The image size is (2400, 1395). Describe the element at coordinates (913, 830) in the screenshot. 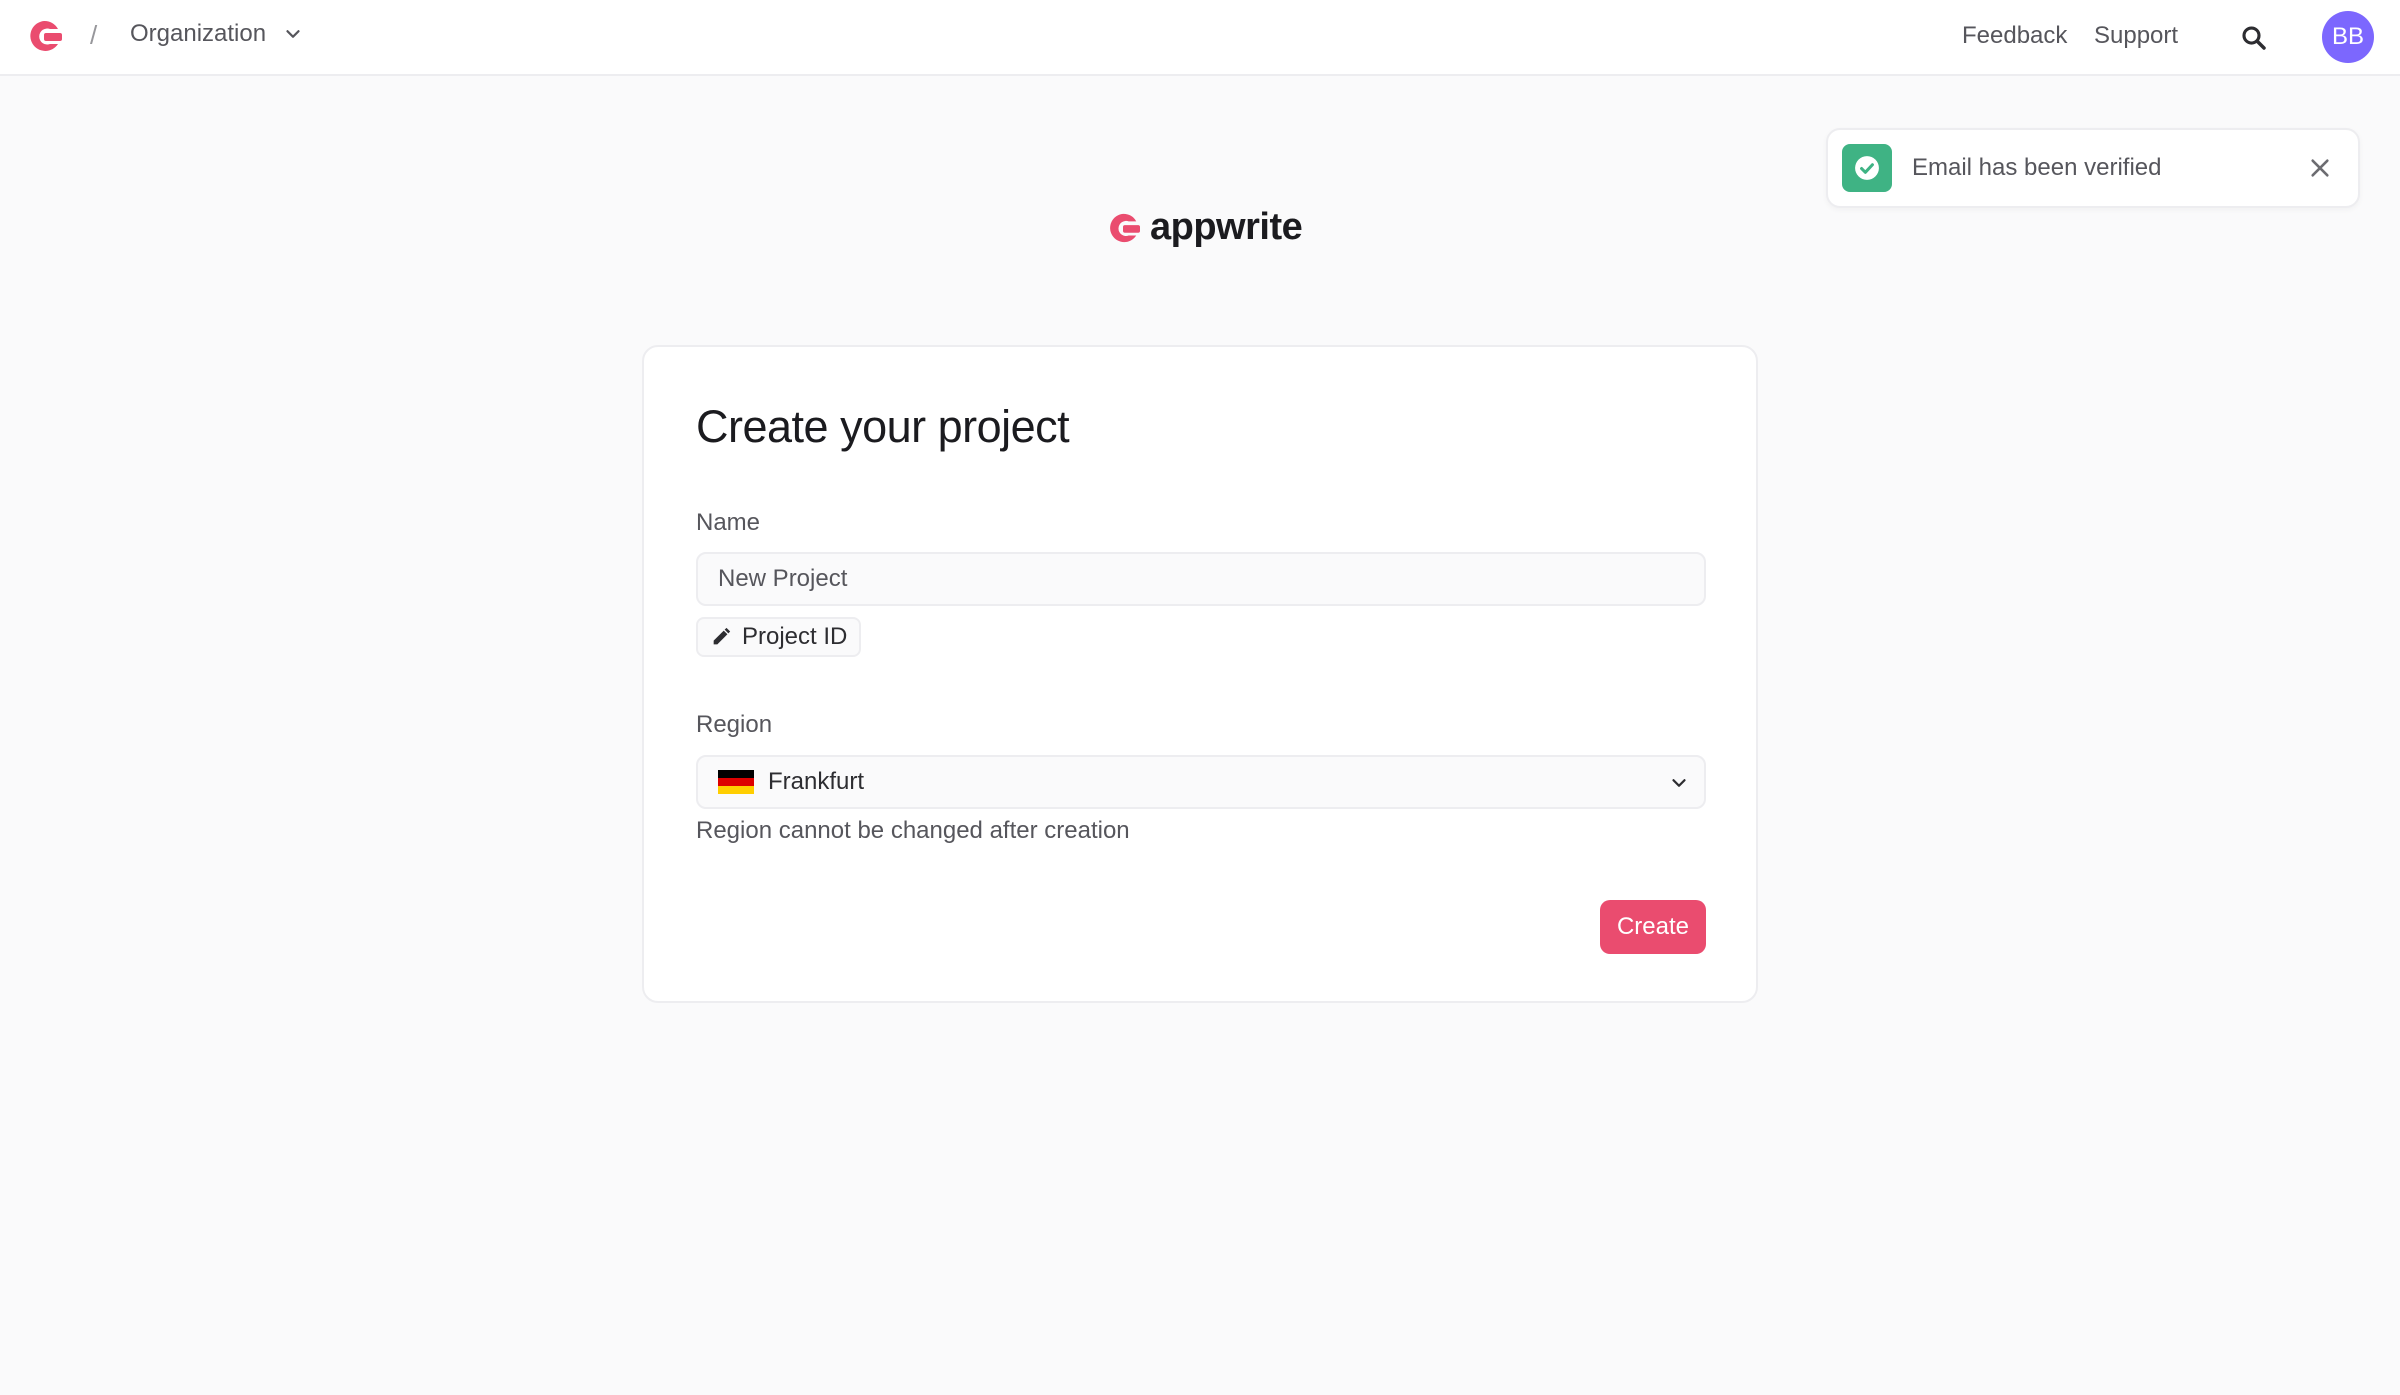

I see `region-hint: Region cannot be changed after creation` at that location.